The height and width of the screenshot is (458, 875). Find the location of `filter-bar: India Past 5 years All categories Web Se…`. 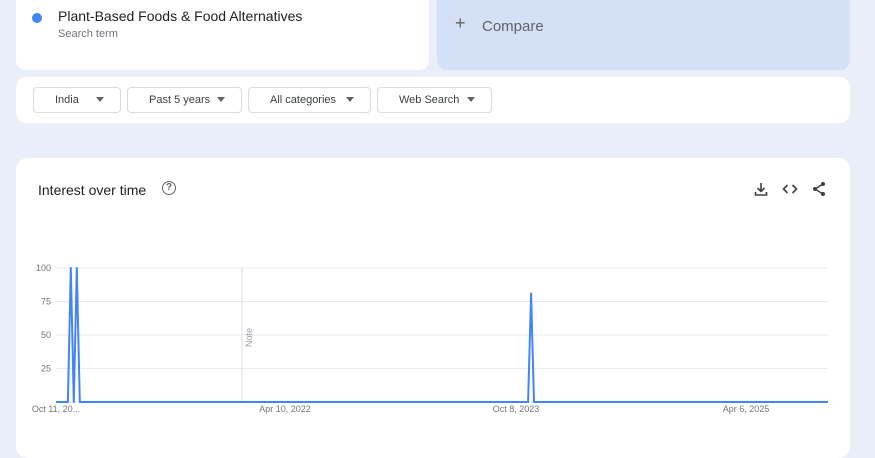

filter-bar: India Past 5 years All categories Web Se… is located at coordinates (433, 100).